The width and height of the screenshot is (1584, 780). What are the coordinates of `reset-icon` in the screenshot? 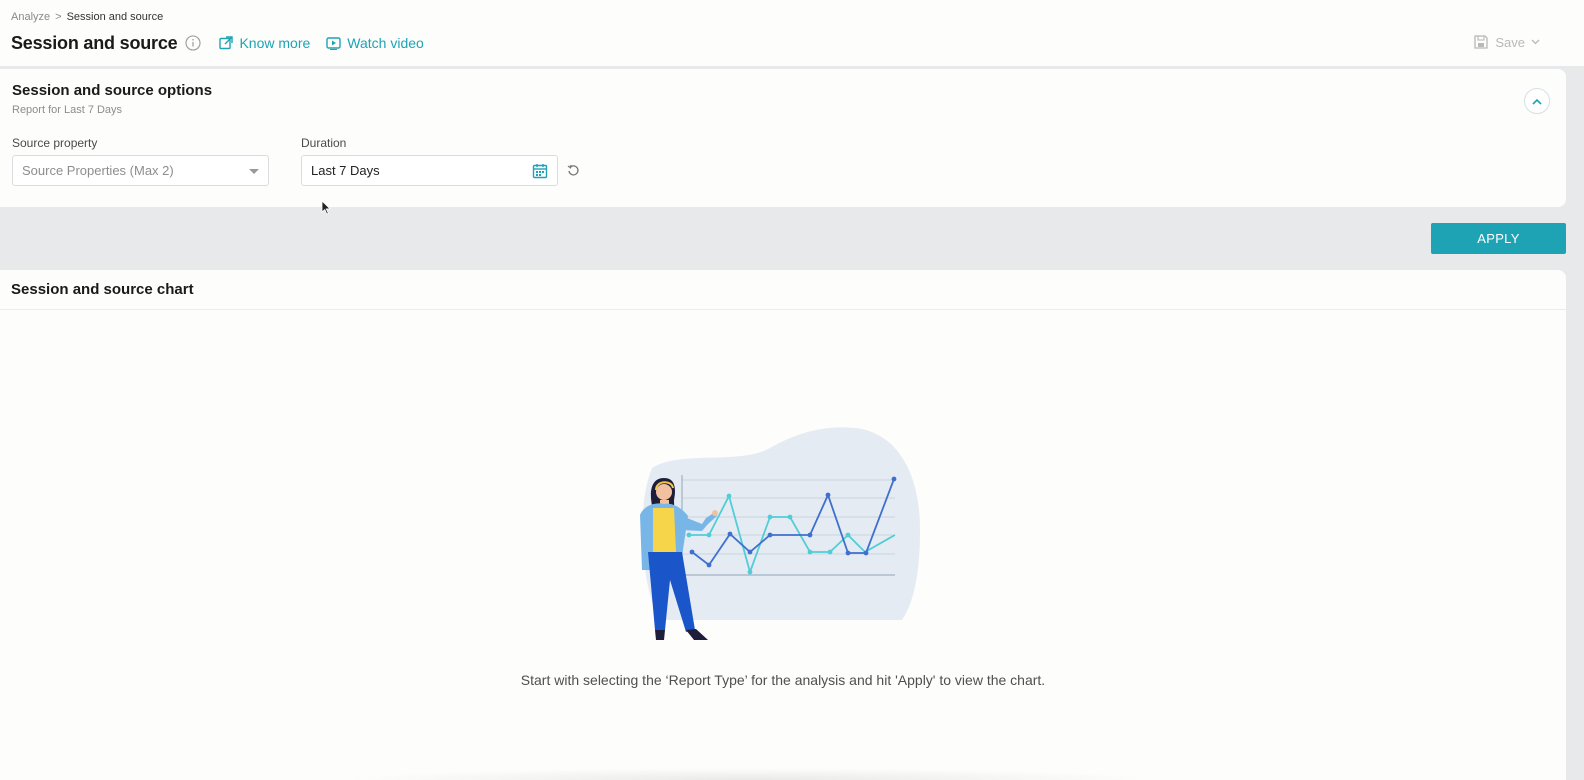 It's located at (573, 170).